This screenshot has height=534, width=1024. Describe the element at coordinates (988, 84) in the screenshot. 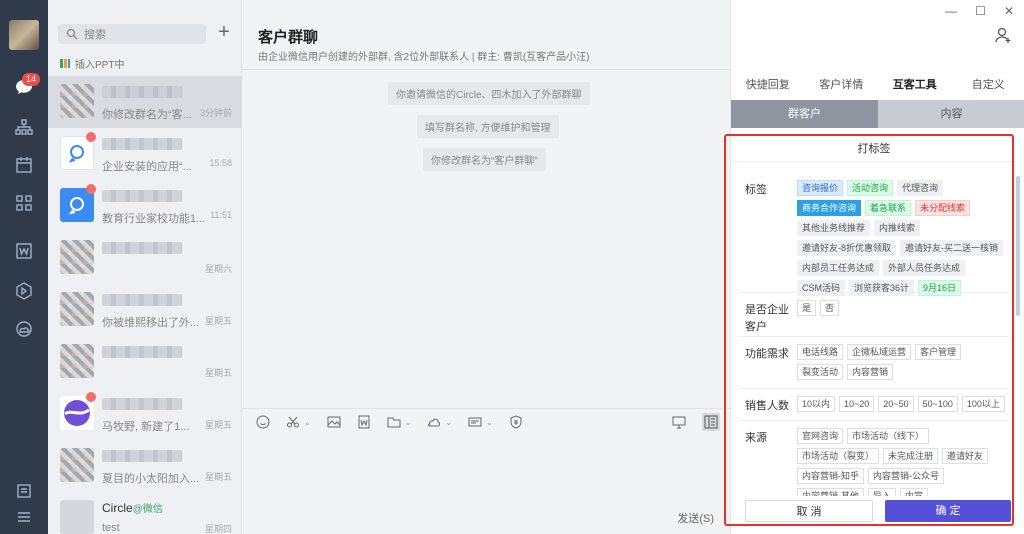

I see `tab-3: 自定义` at that location.